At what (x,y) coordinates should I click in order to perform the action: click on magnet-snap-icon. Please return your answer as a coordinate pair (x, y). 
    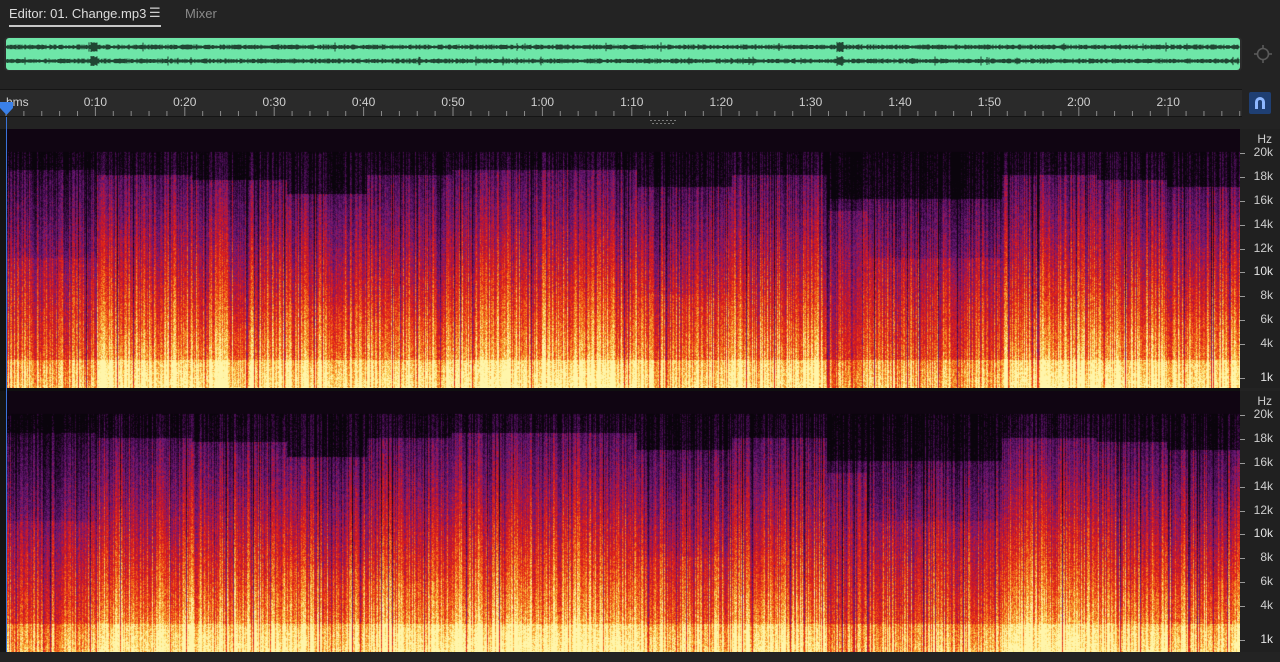
    Looking at the image, I should click on (1260, 103).